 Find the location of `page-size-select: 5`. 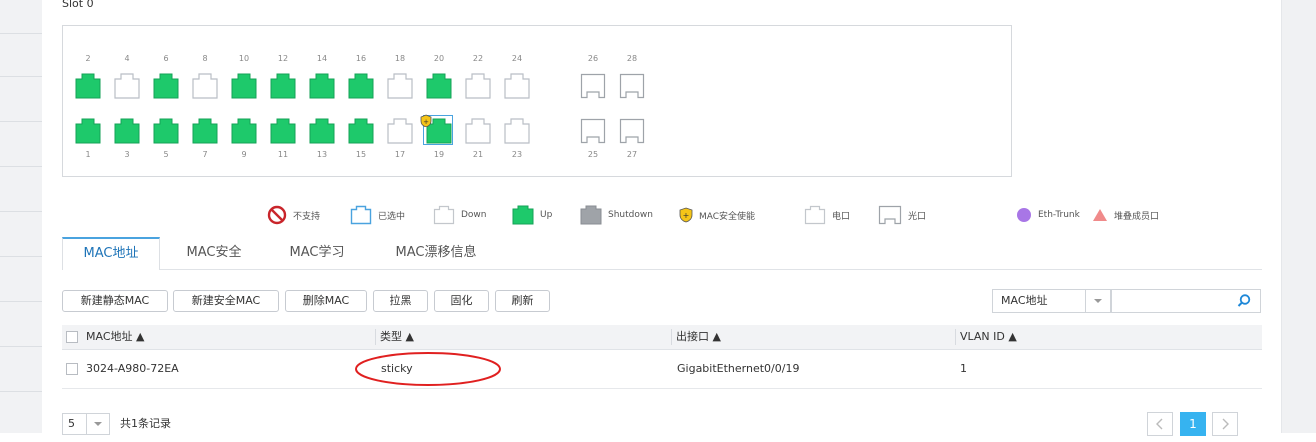

page-size-select: 5 is located at coordinates (86, 424).